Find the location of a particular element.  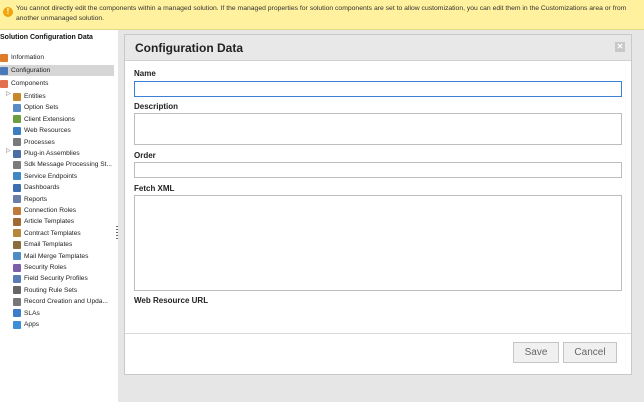

information-icon is located at coordinates (4, 57).